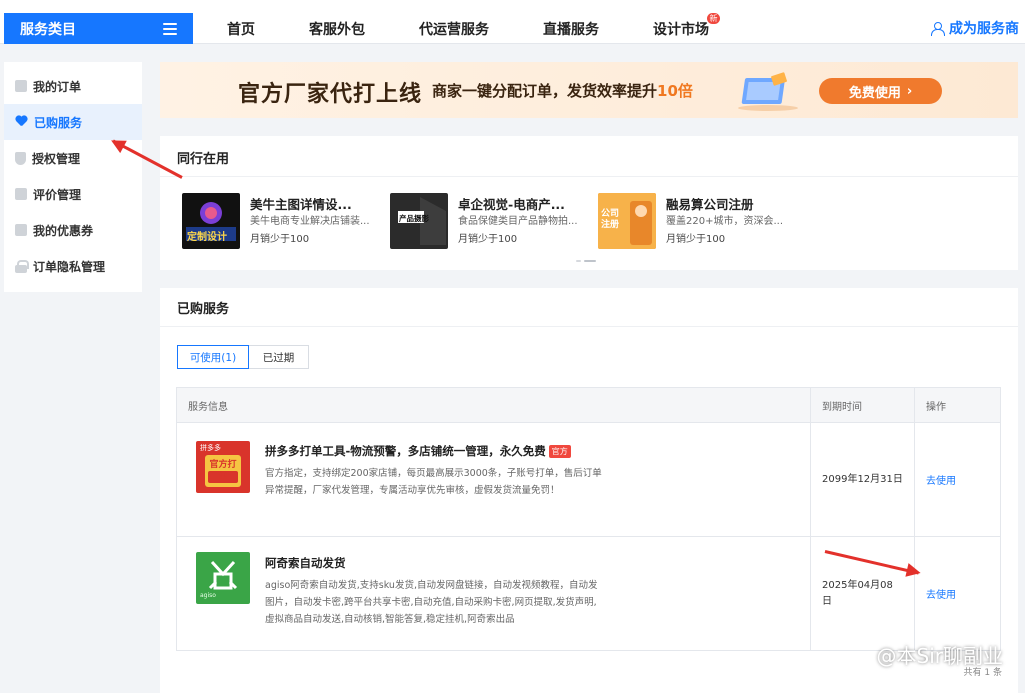 This screenshot has width=1025, height=693. What do you see at coordinates (203, 159) in the screenshot?
I see `peers-title: 同行在用` at bounding box center [203, 159].